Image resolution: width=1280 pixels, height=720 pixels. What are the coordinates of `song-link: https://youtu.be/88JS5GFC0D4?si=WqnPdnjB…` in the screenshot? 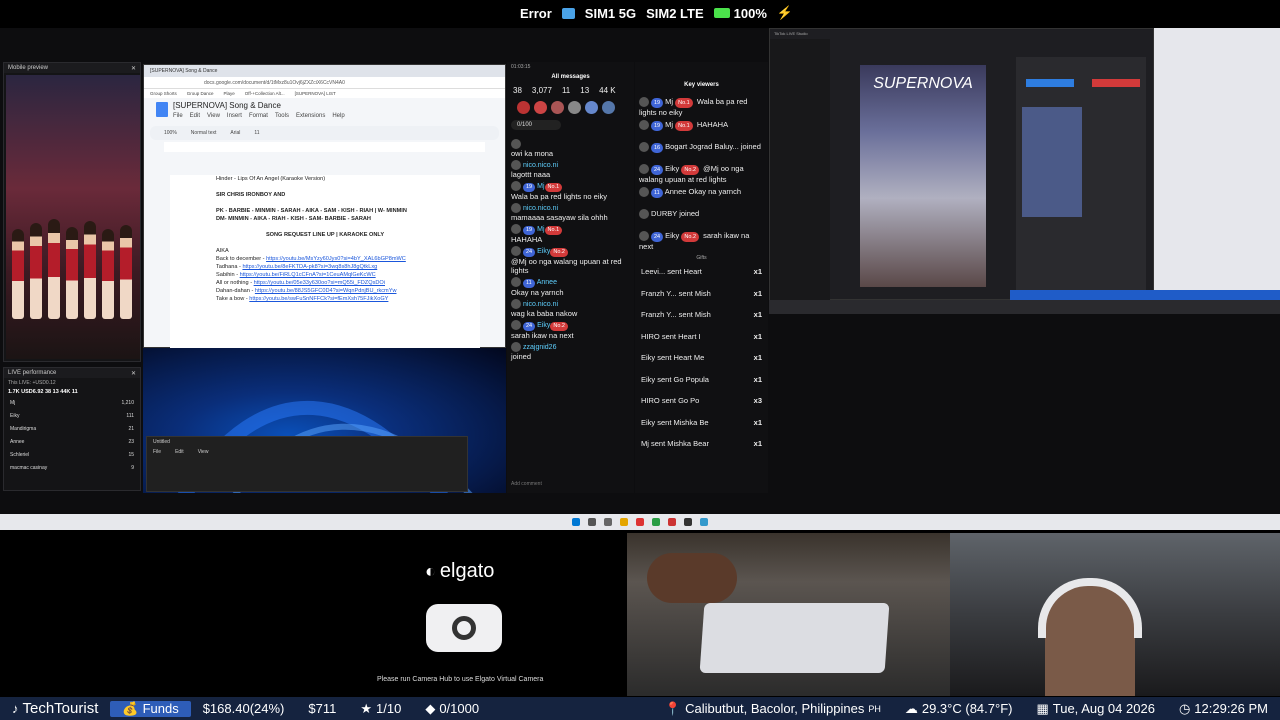 It's located at (326, 291).